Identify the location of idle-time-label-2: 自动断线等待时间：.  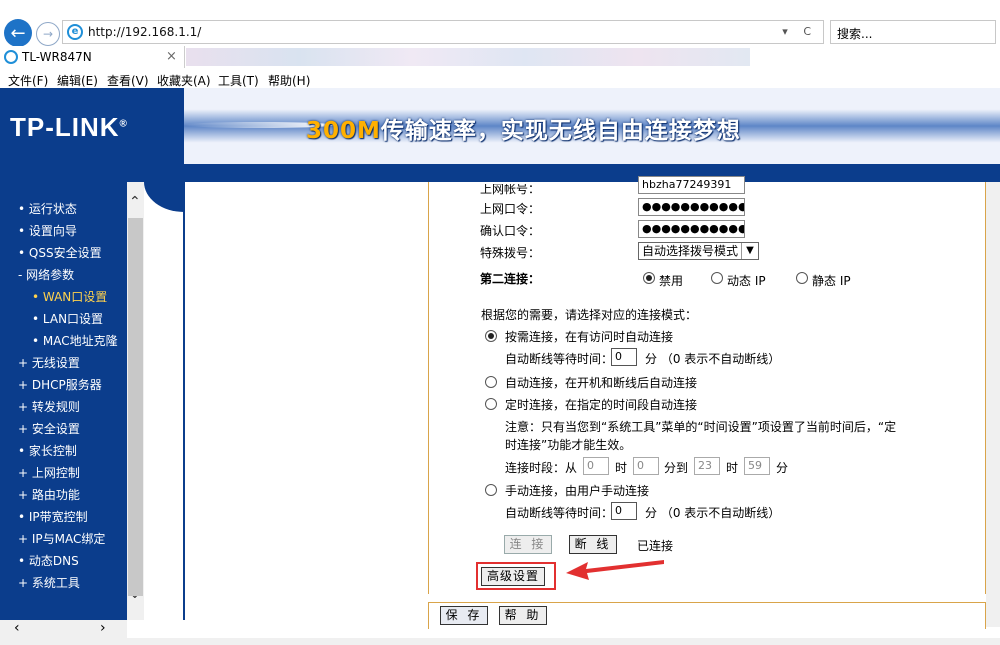
(559, 513).